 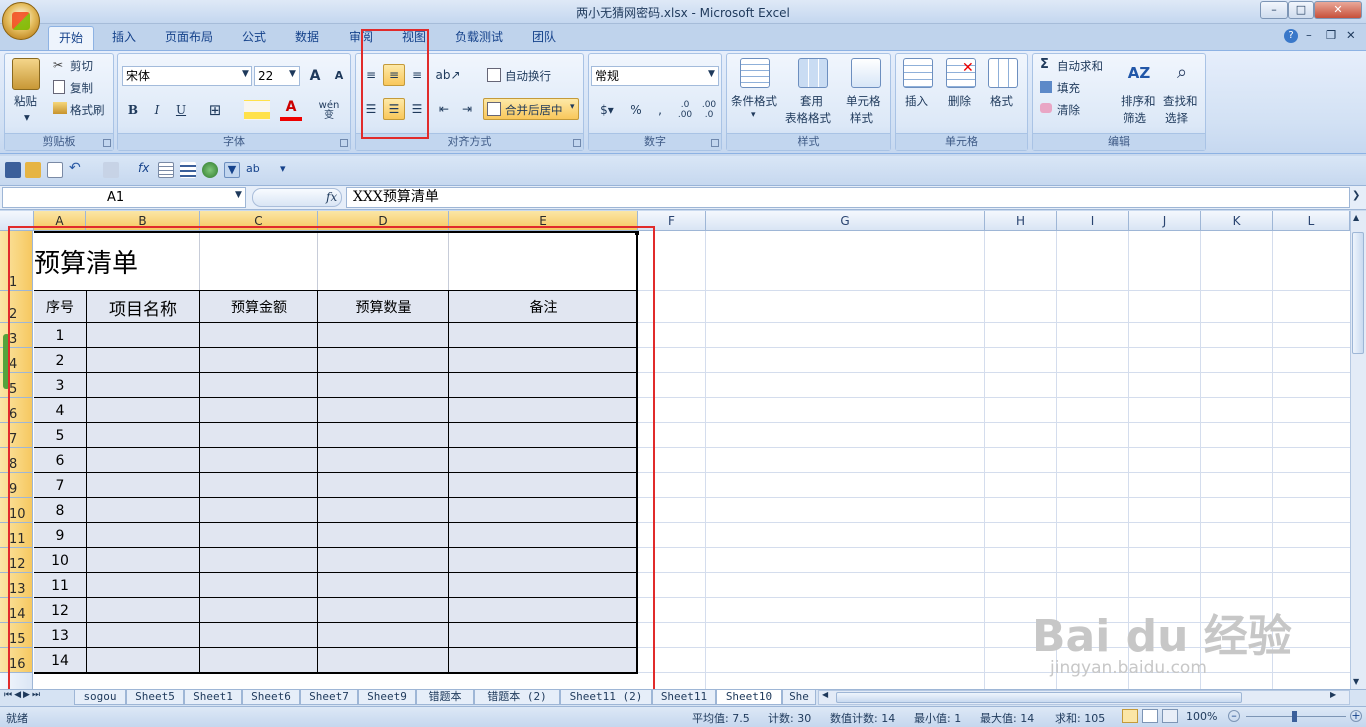 What do you see at coordinates (329, 697) in the screenshot?
I see `sheet-tab: Sheet7` at bounding box center [329, 697].